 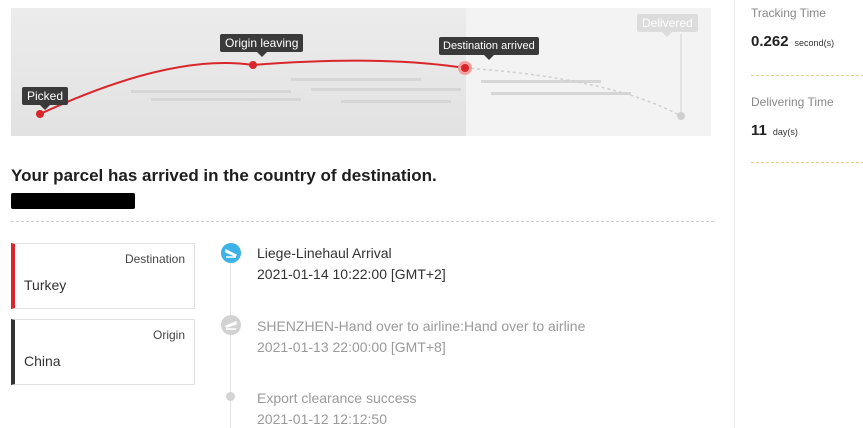 I want to click on world-map-dots, so click(x=381, y=90).